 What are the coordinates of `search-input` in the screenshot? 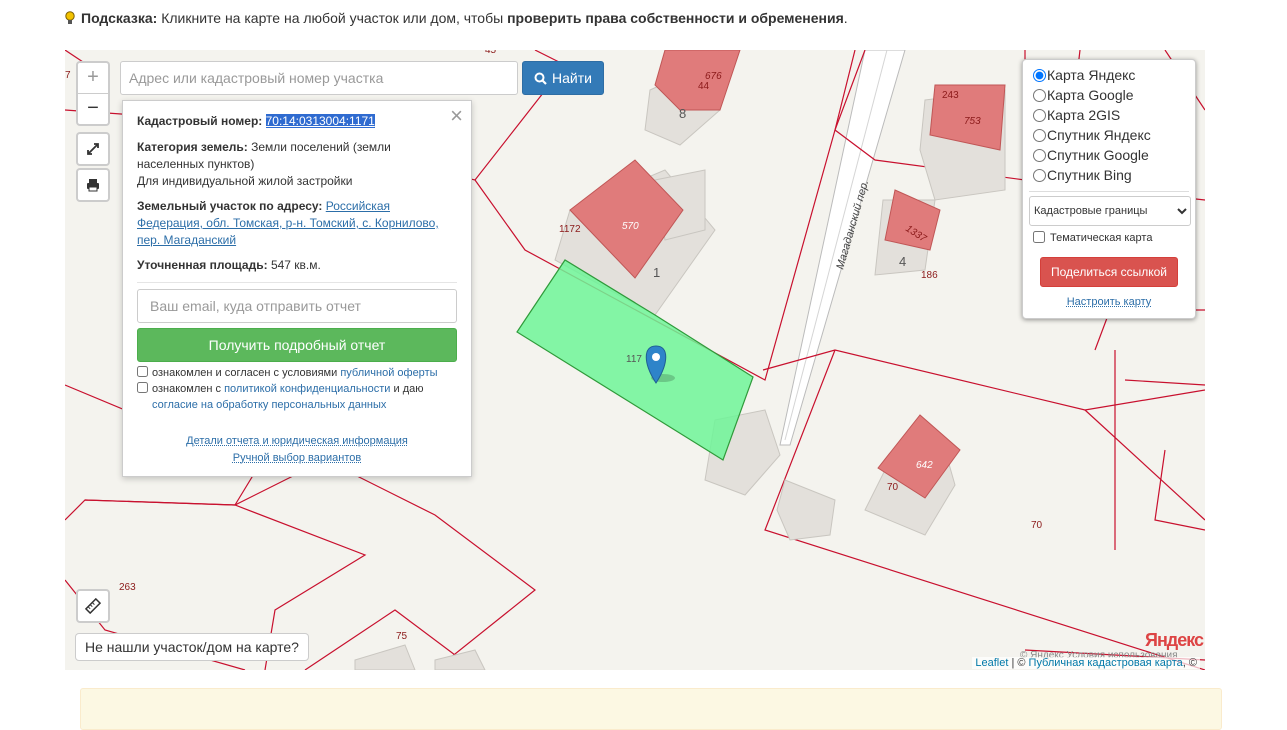 It's located at (319, 78).